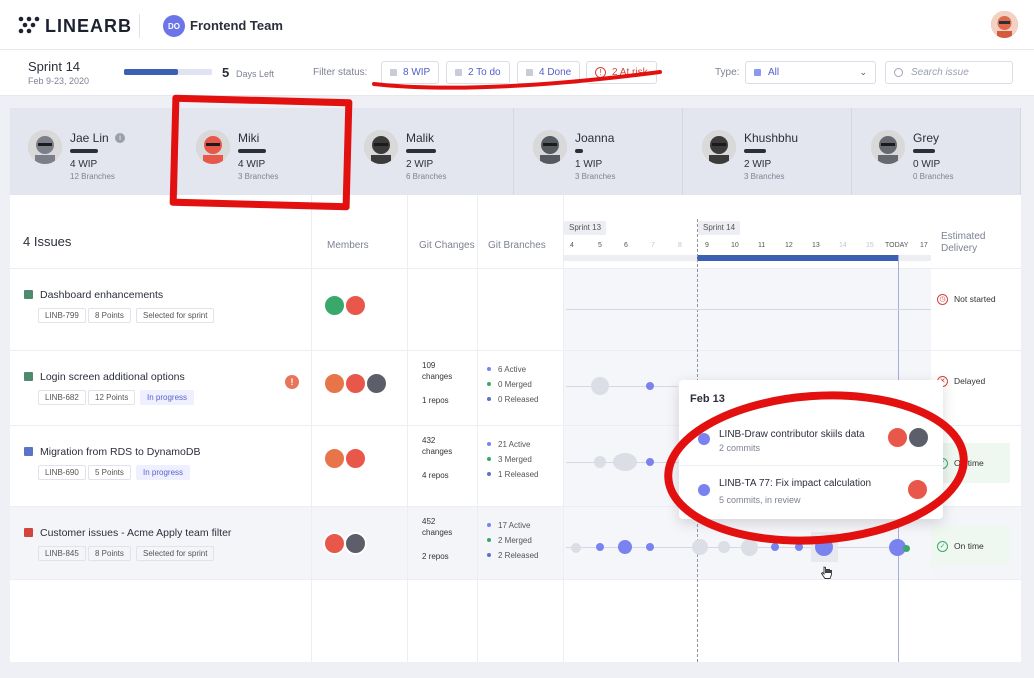 The width and height of the screenshot is (1034, 678). I want to click on search-input: Search issue, so click(949, 72).